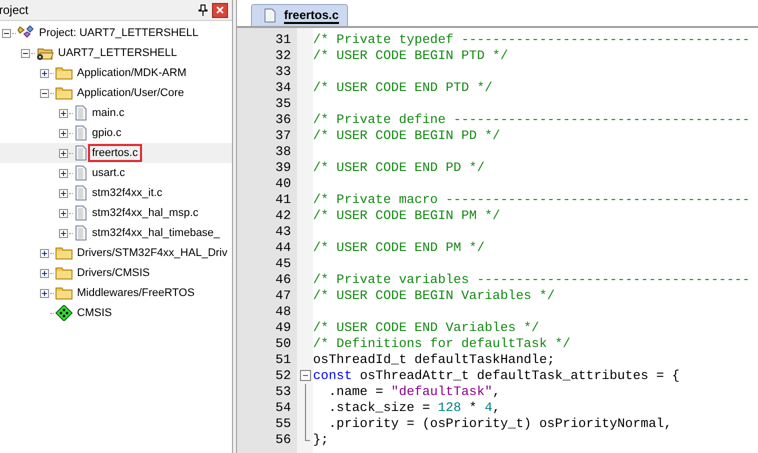  What do you see at coordinates (283, 88) in the screenshot?
I see `line-number: 34` at bounding box center [283, 88].